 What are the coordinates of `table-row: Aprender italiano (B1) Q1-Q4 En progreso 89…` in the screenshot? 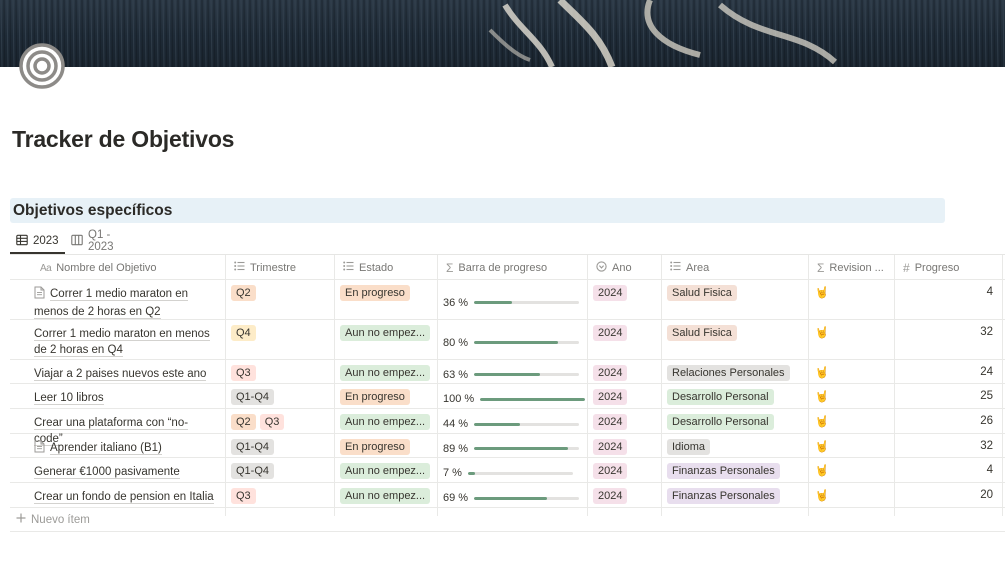 It's located at (507, 446).